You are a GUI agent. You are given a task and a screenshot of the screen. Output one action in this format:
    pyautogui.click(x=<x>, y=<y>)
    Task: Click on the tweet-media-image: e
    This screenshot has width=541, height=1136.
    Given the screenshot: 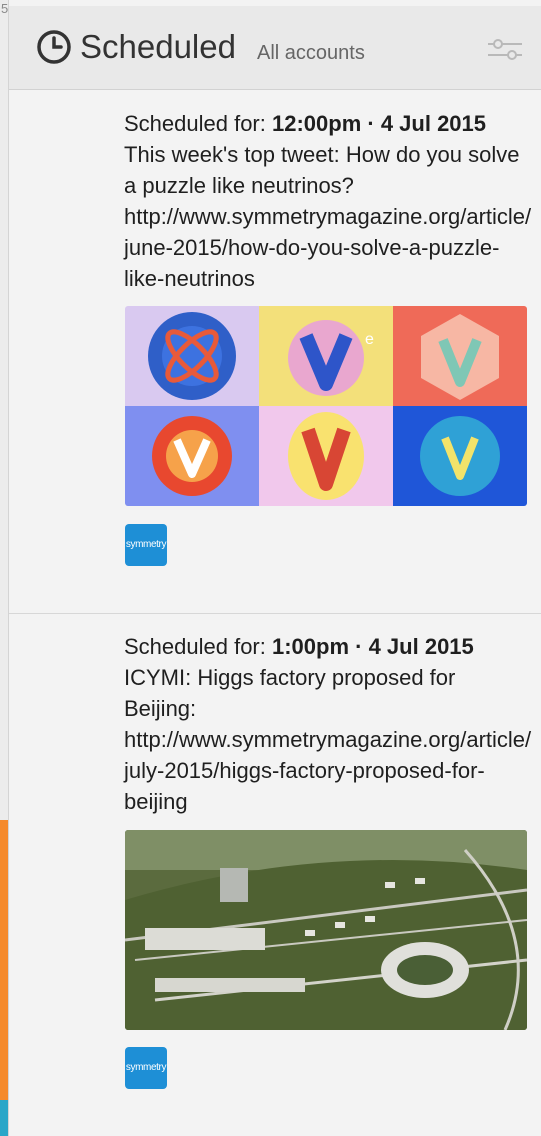 What is the action you would take?
    pyautogui.click(x=326, y=406)
    